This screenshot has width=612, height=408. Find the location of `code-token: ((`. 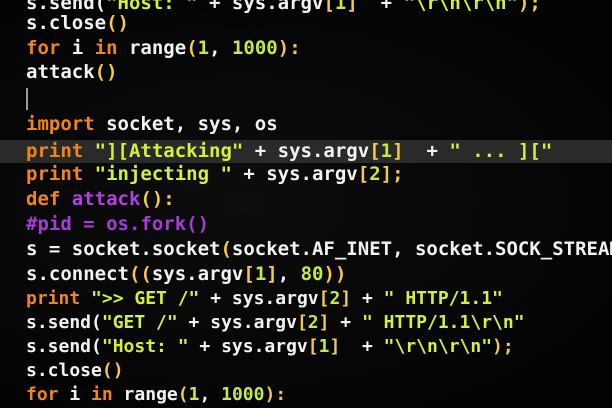

code-token: (( is located at coordinates (140, 274).